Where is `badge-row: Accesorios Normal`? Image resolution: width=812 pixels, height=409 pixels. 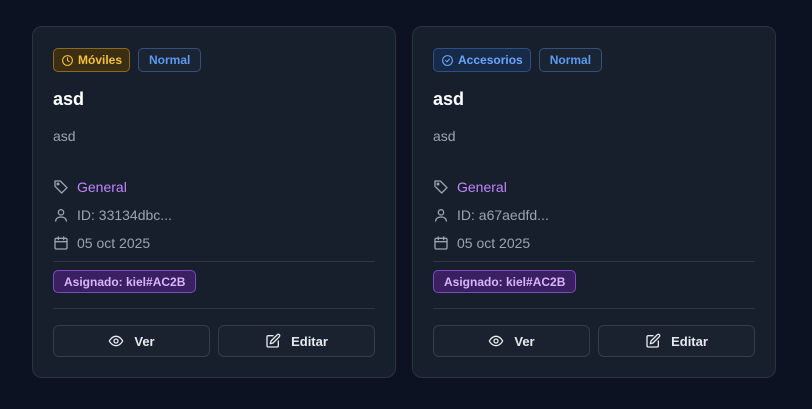 badge-row: Accesorios Normal is located at coordinates (518, 60).